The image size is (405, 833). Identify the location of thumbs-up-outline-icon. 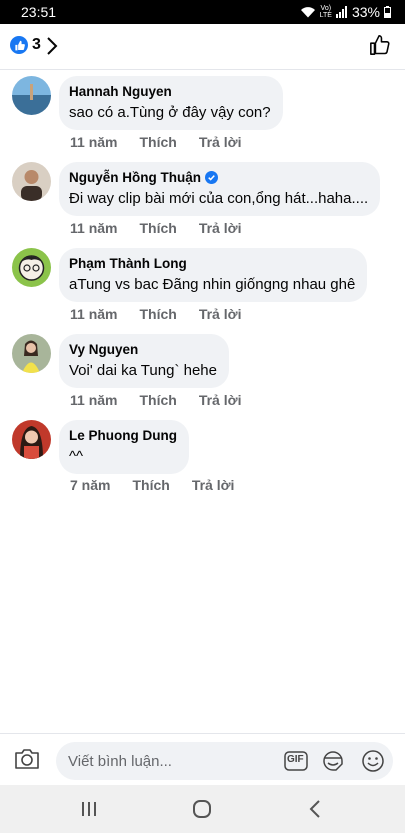
(380, 45).